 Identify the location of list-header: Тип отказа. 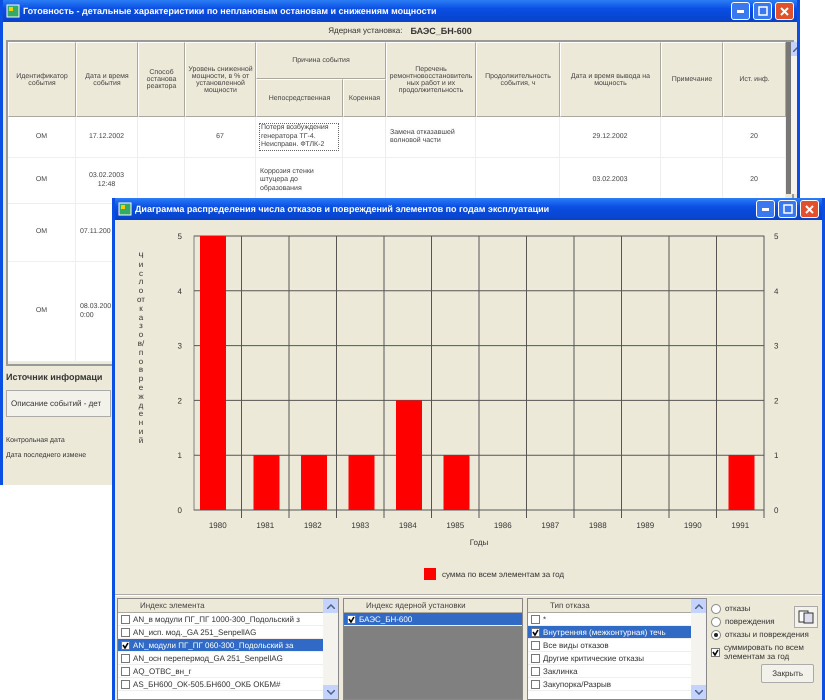
(609, 606).